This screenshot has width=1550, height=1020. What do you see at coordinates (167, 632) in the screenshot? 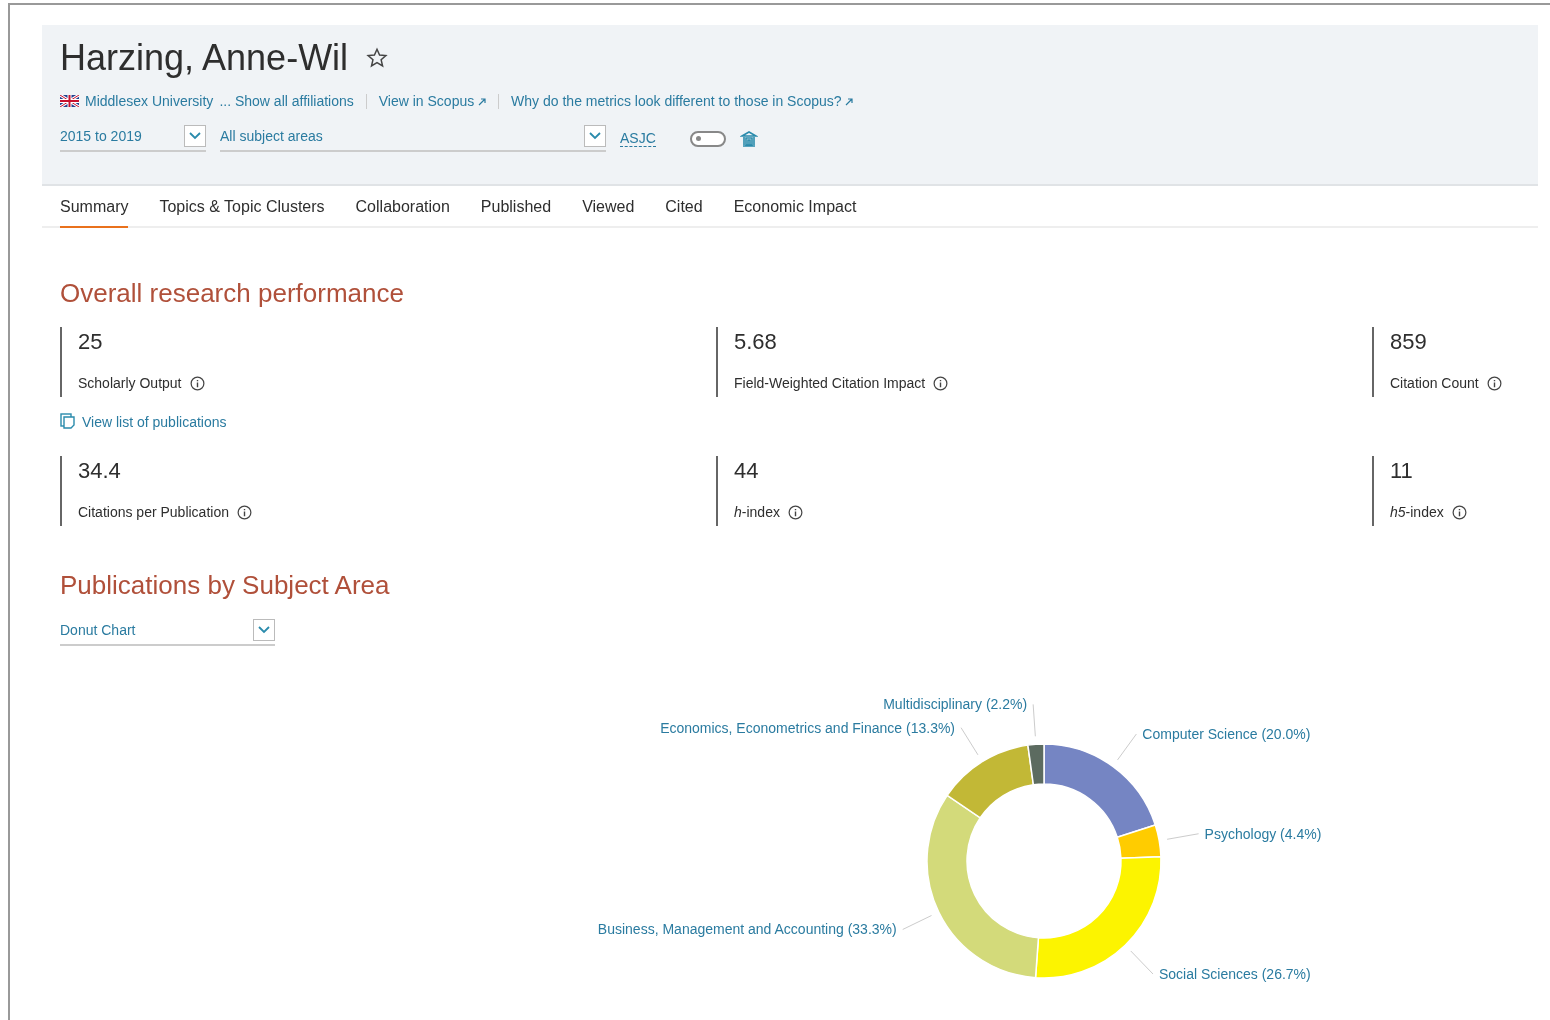
I see `chart-type-select: Donut Chart` at bounding box center [167, 632].